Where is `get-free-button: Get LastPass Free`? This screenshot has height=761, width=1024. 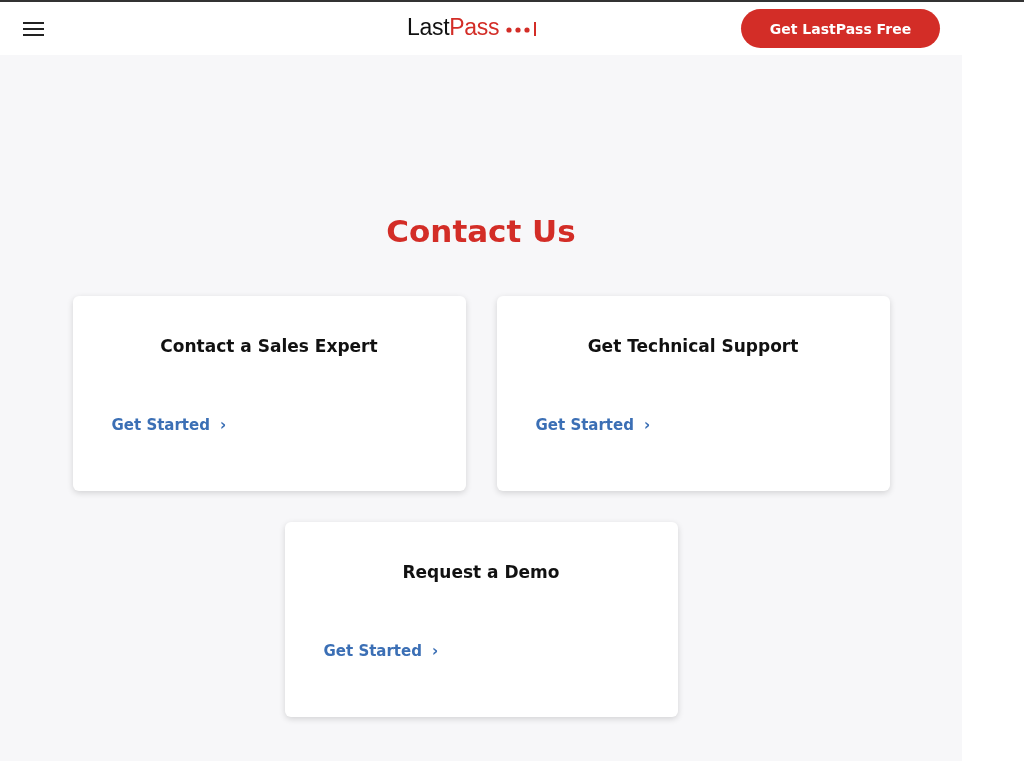 get-free-button: Get LastPass Free is located at coordinates (840, 28).